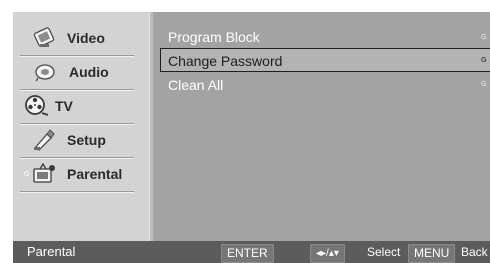 This screenshot has width=490, height=263. Describe the element at coordinates (64, 106) in the screenshot. I see `sidebar-item-label: TV` at that location.